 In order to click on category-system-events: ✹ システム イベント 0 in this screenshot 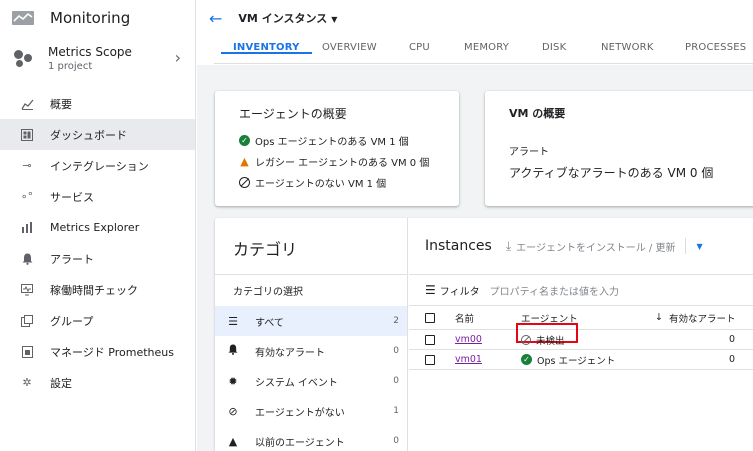, I will do `click(311, 381)`.